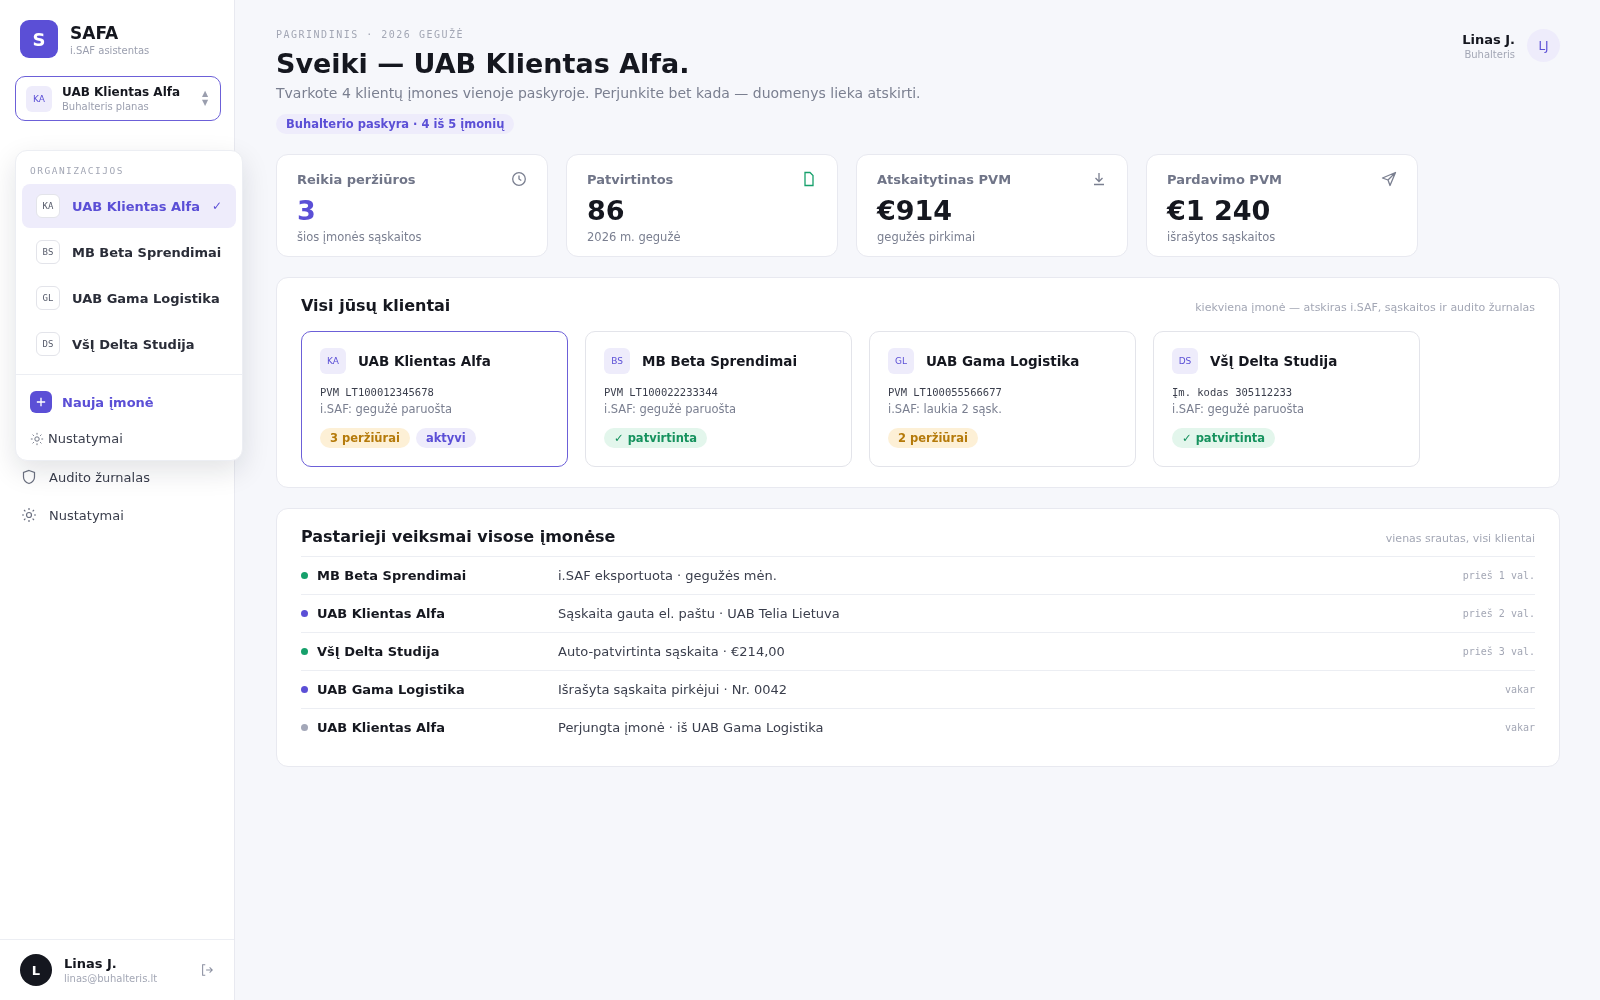 The image size is (1600, 1000). I want to click on client-card: GL UAB Gama Logistika PVM LT100055566677 i.SAF: laukia 2 sąsk. 2 peržiūrai, so click(1002, 399).